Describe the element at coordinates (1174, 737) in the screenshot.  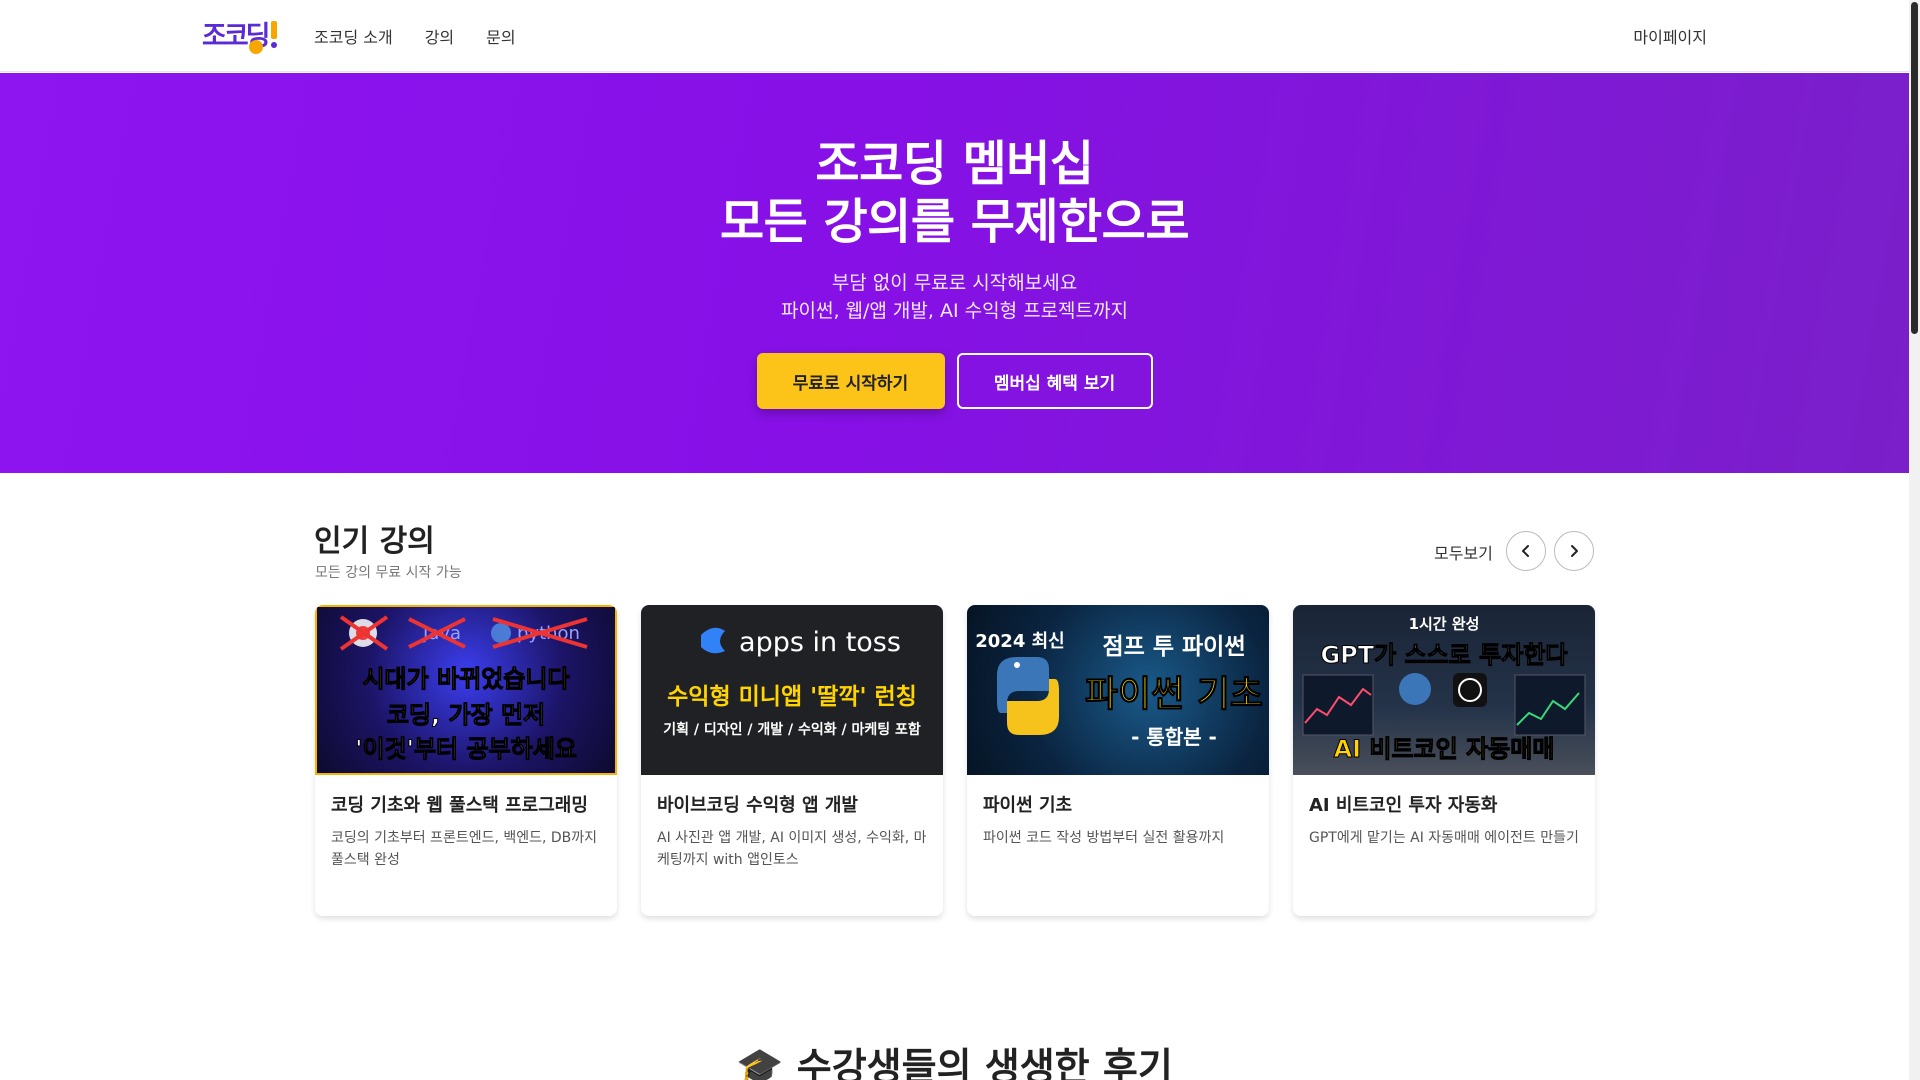
I see `thumb-line4: - 통합본 -` at that location.